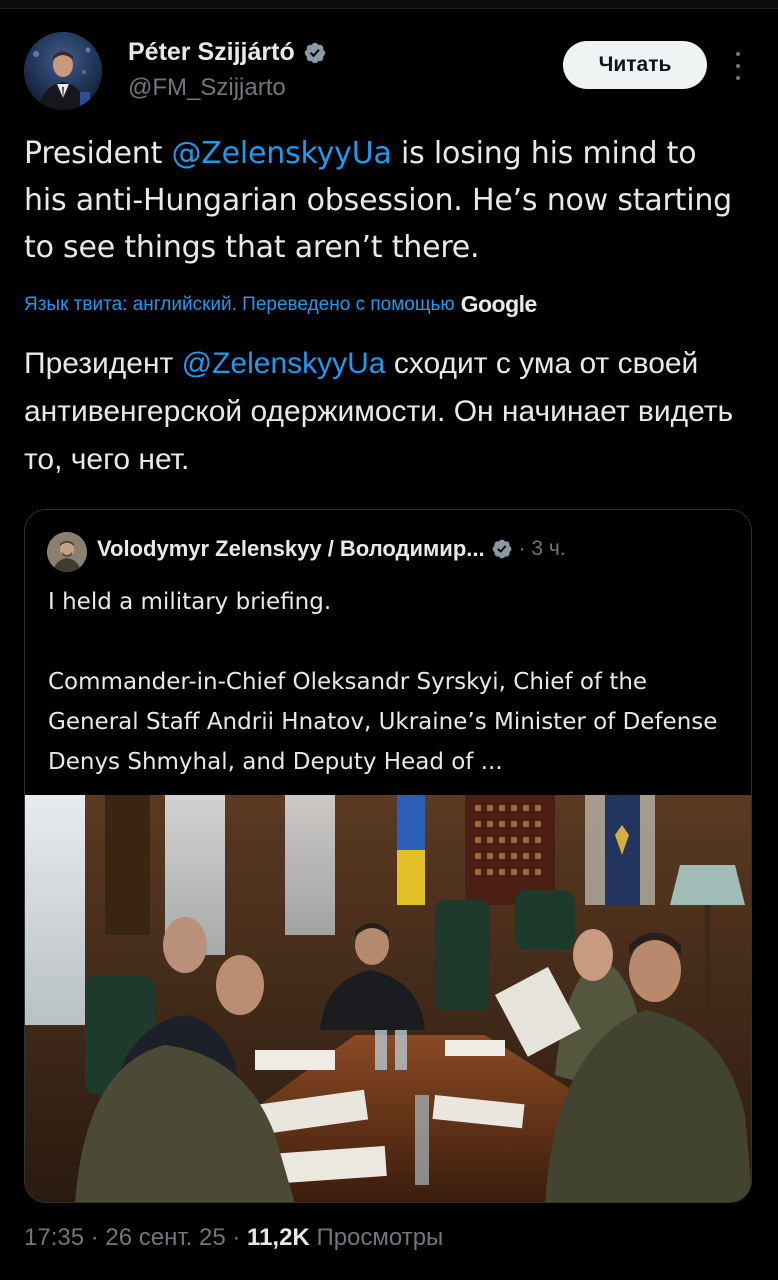 This screenshot has width=778, height=1280. I want to click on tweet-time: 17:35, so click(54, 1237).